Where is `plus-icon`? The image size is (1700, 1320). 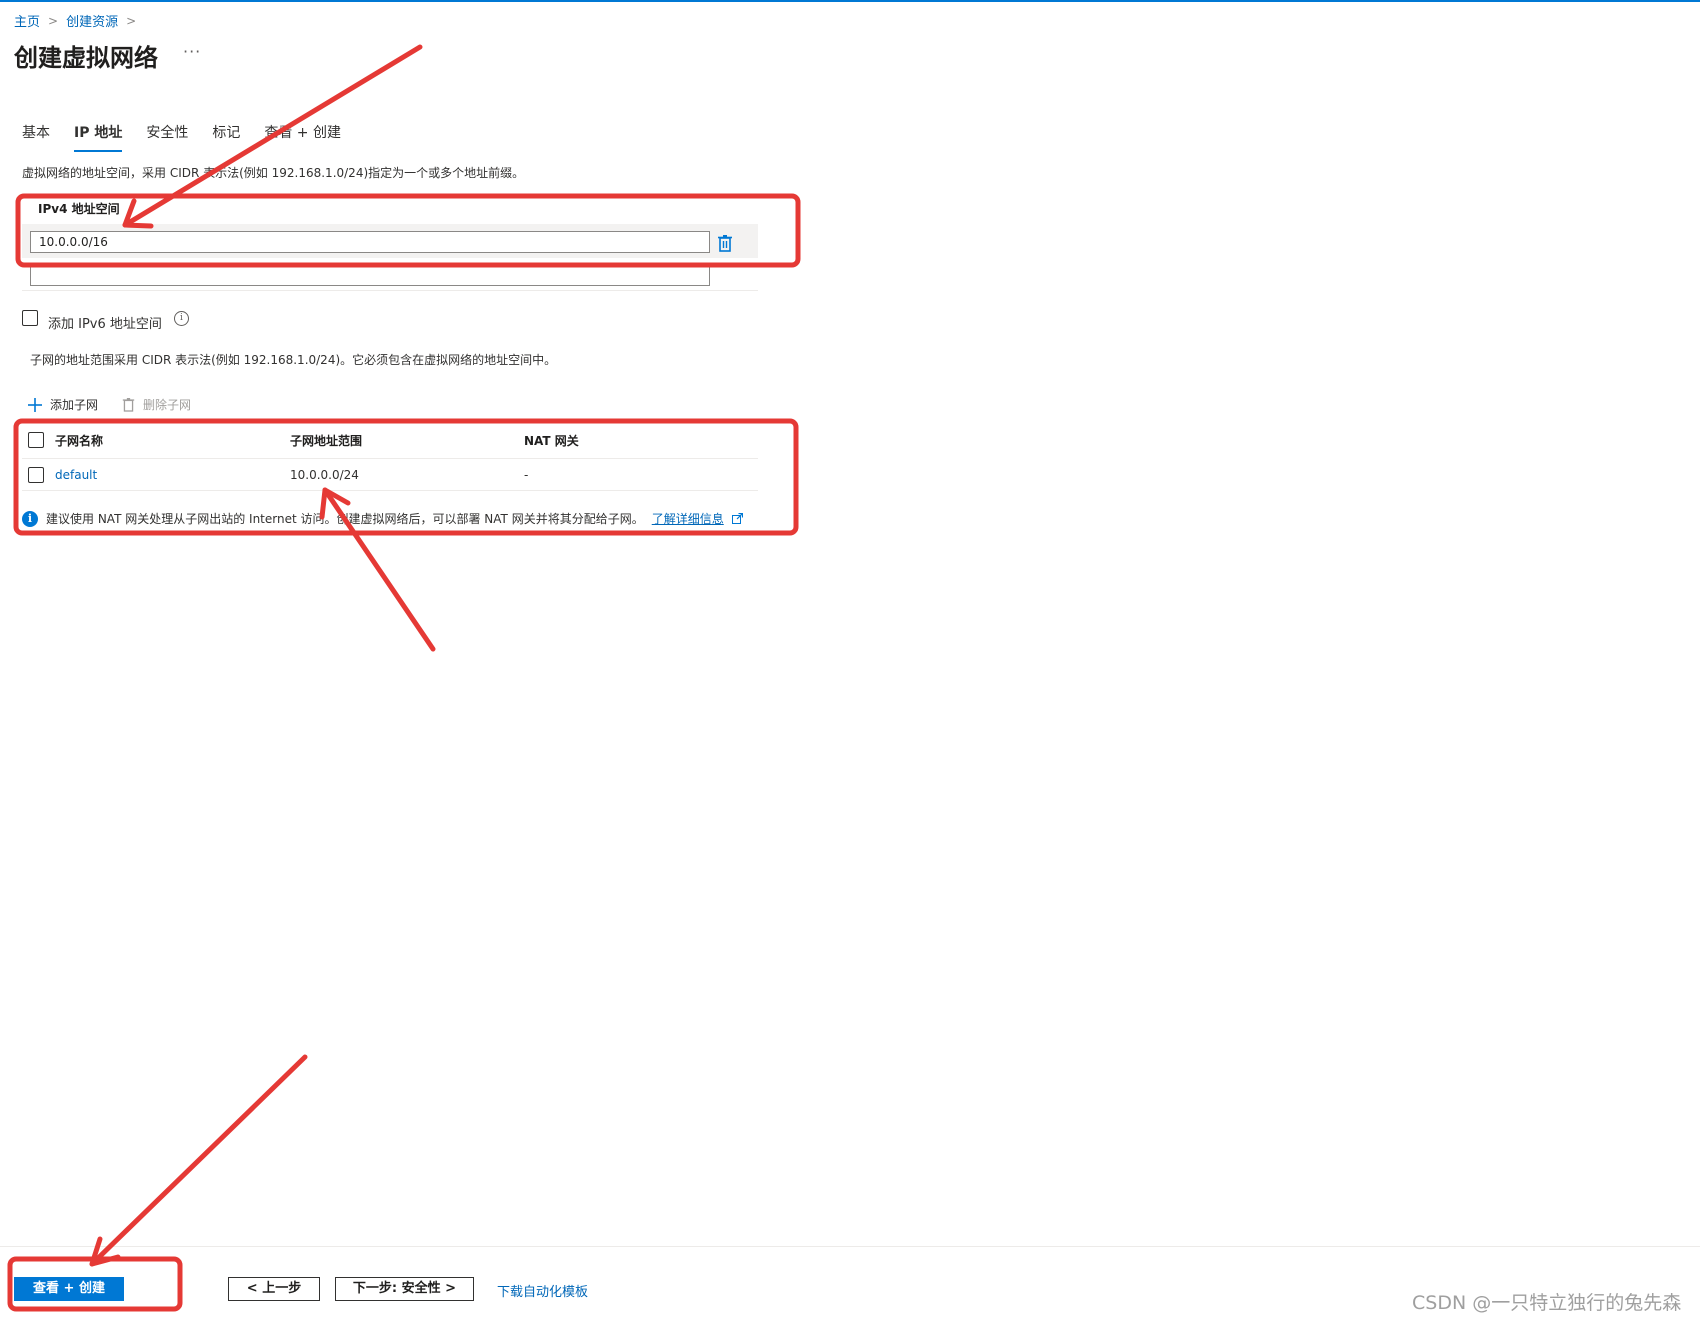 plus-icon is located at coordinates (35, 404).